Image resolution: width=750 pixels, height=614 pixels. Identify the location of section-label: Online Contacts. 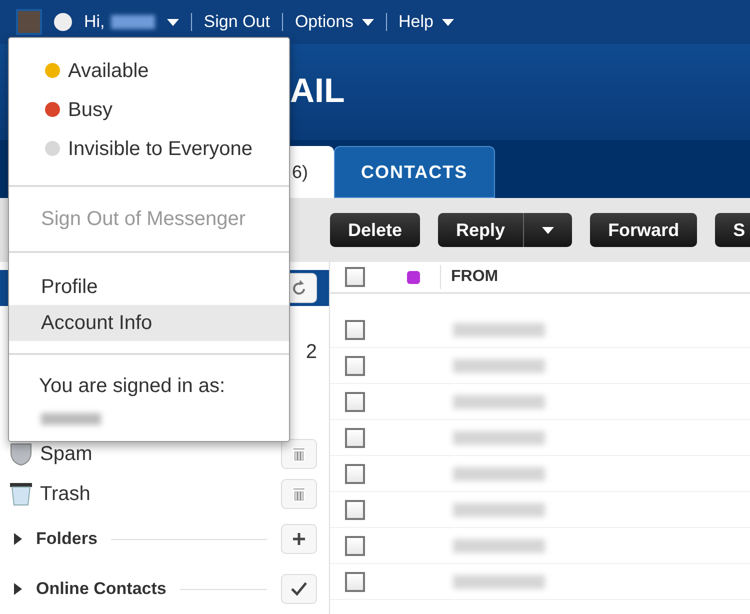
(101, 589).